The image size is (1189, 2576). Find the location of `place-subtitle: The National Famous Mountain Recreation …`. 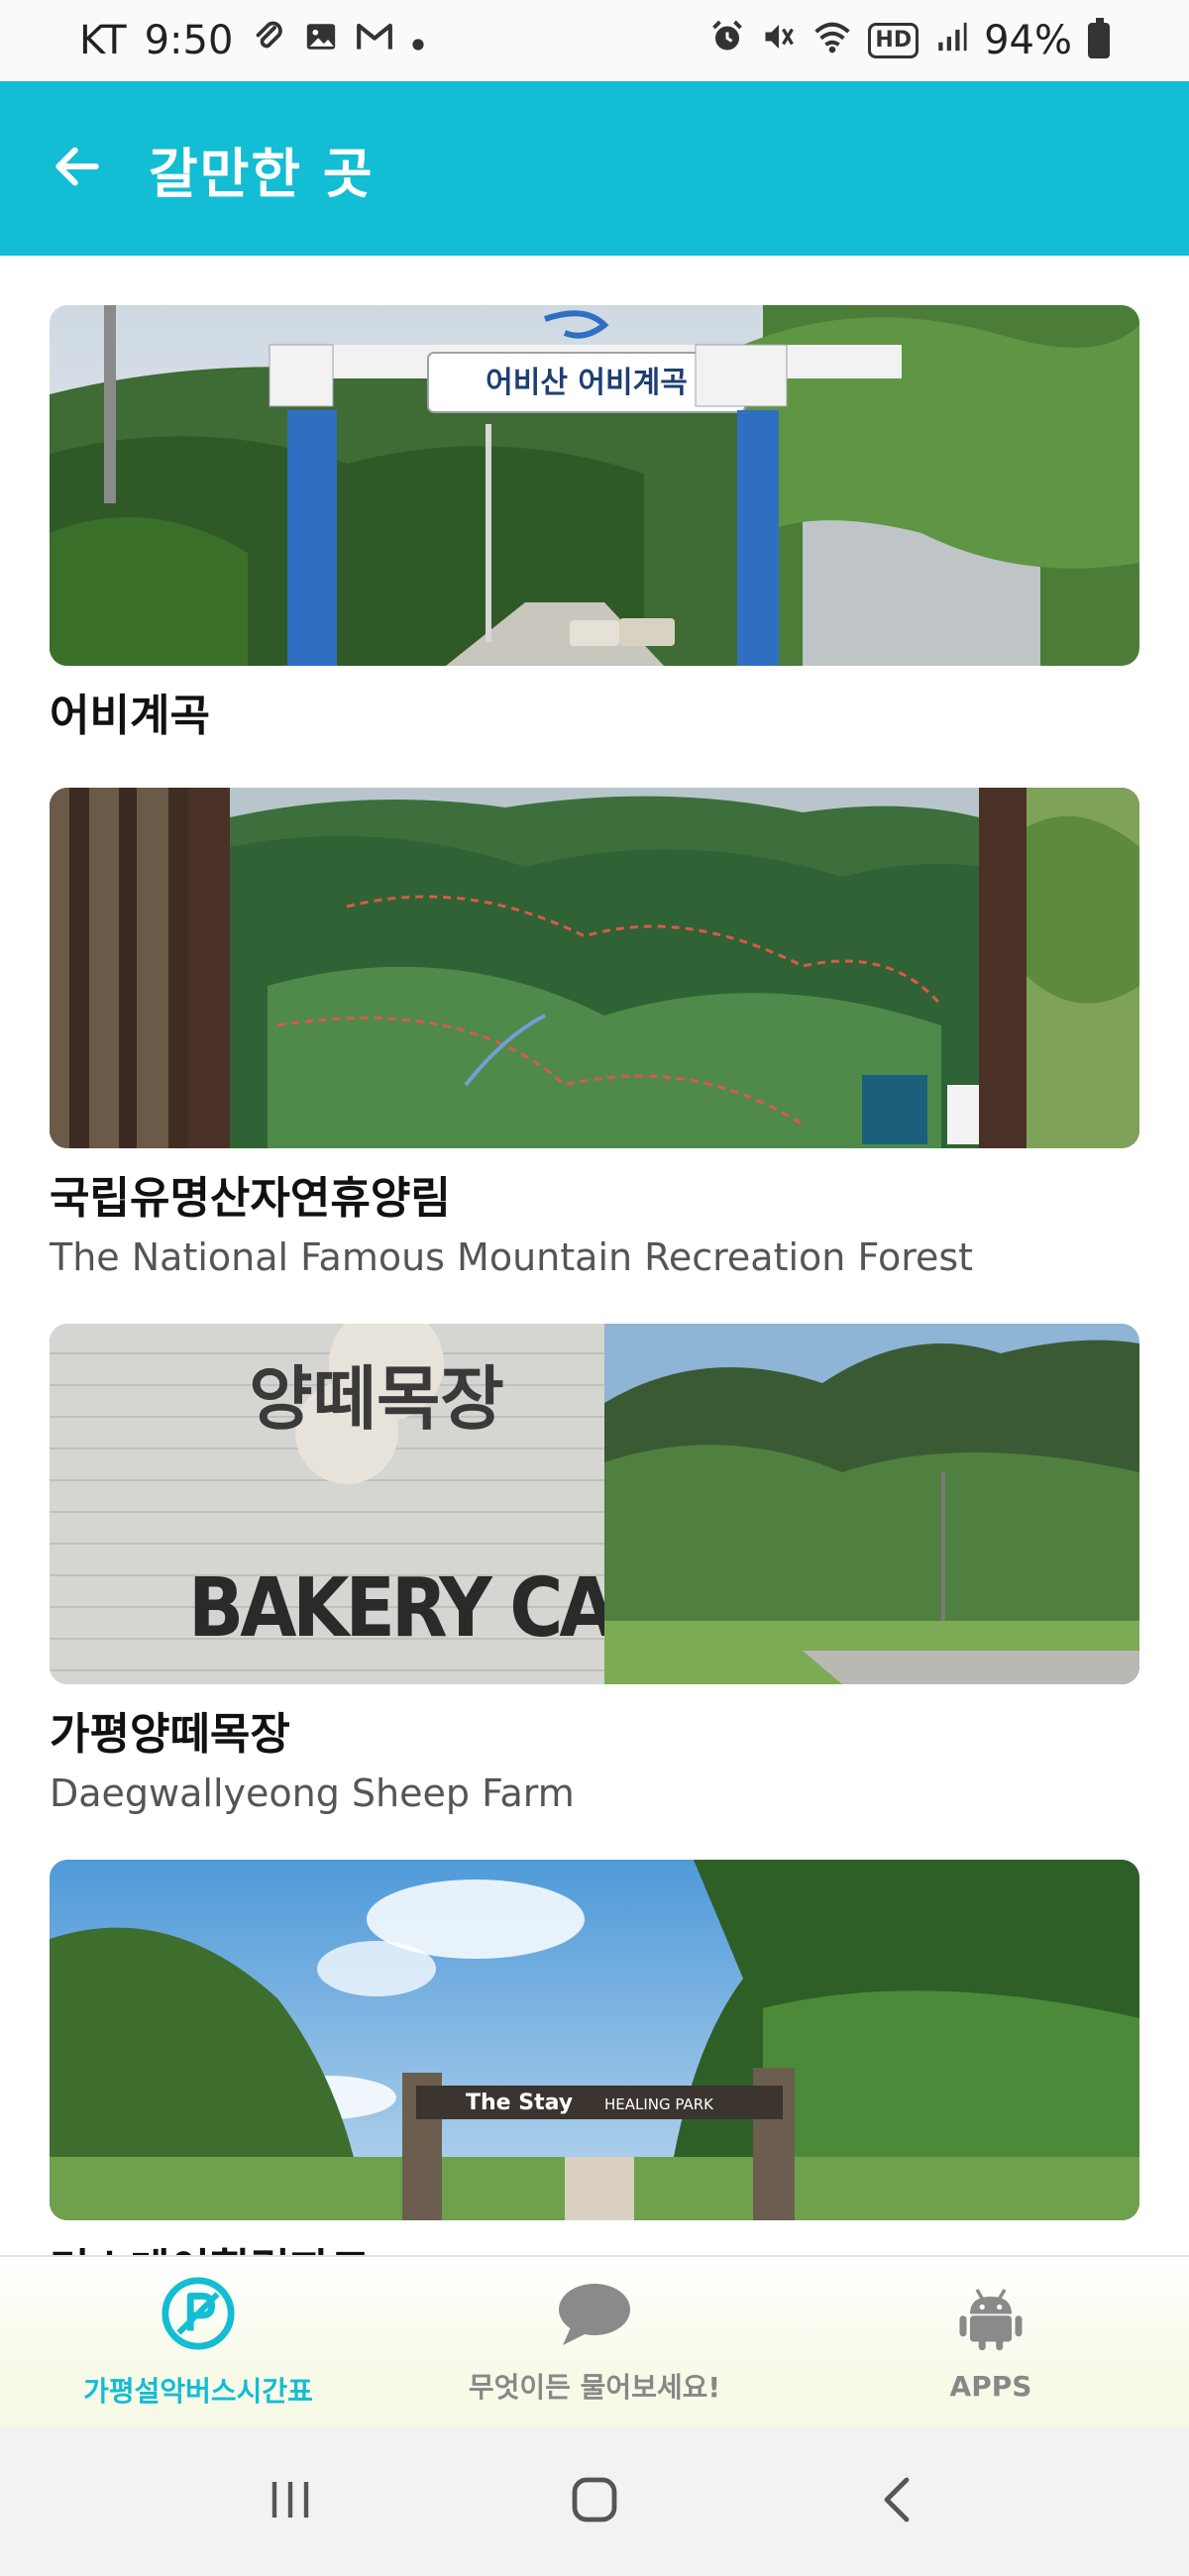

place-subtitle: The National Famous Mountain Recreation … is located at coordinates (512, 1257).